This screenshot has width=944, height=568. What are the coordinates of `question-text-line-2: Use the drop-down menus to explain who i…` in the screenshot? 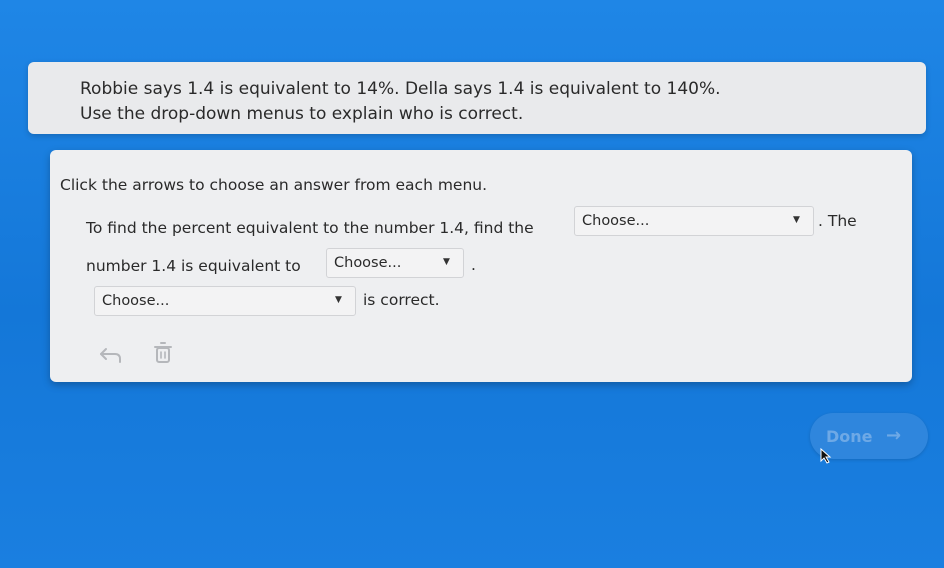 It's located at (302, 114).